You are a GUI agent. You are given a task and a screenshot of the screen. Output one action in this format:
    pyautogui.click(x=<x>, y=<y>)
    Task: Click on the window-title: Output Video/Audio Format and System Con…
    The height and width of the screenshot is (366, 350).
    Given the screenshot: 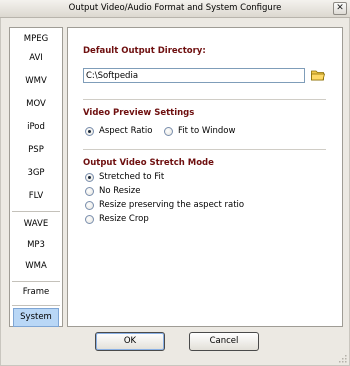 What is the action you would take?
    pyautogui.click(x=175, y=8)
    